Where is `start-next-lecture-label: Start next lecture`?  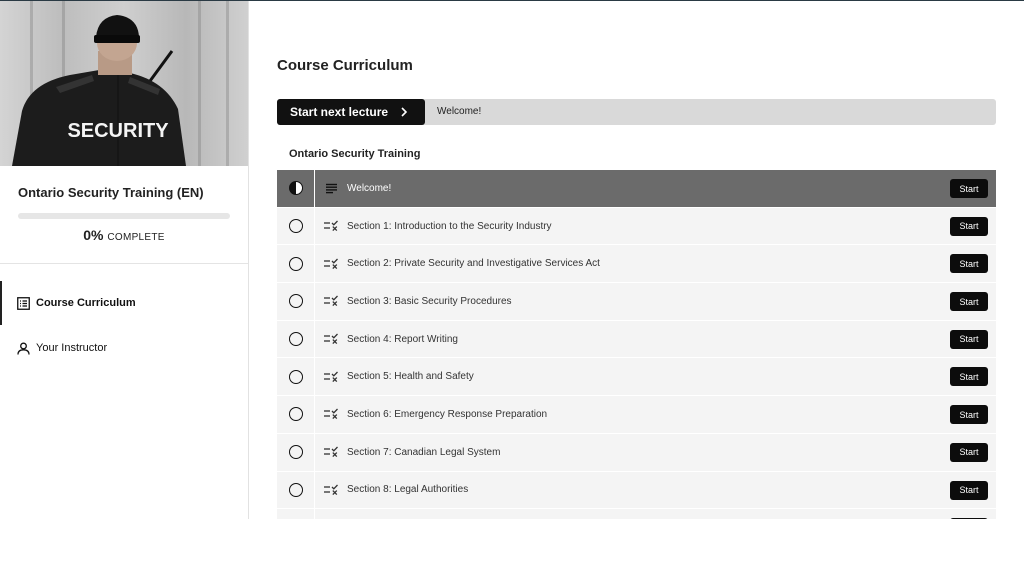 start-next-lecture-label: Start next lecture is located at coordinates (339, 112).